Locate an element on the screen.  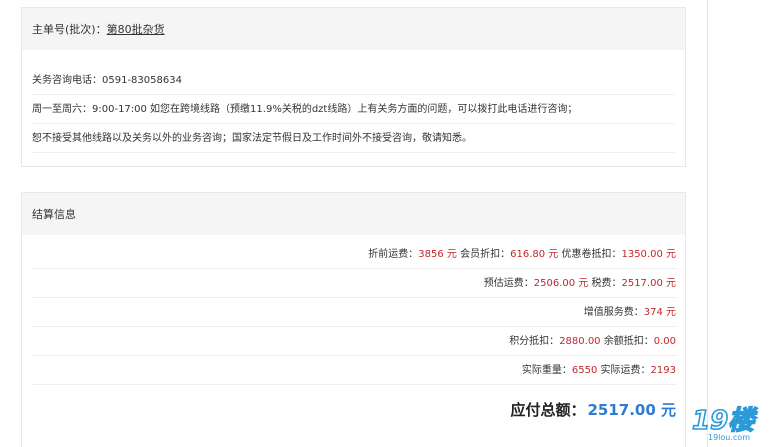
coupon-value: 1350.00 元 is located at coordinates (648, 254).